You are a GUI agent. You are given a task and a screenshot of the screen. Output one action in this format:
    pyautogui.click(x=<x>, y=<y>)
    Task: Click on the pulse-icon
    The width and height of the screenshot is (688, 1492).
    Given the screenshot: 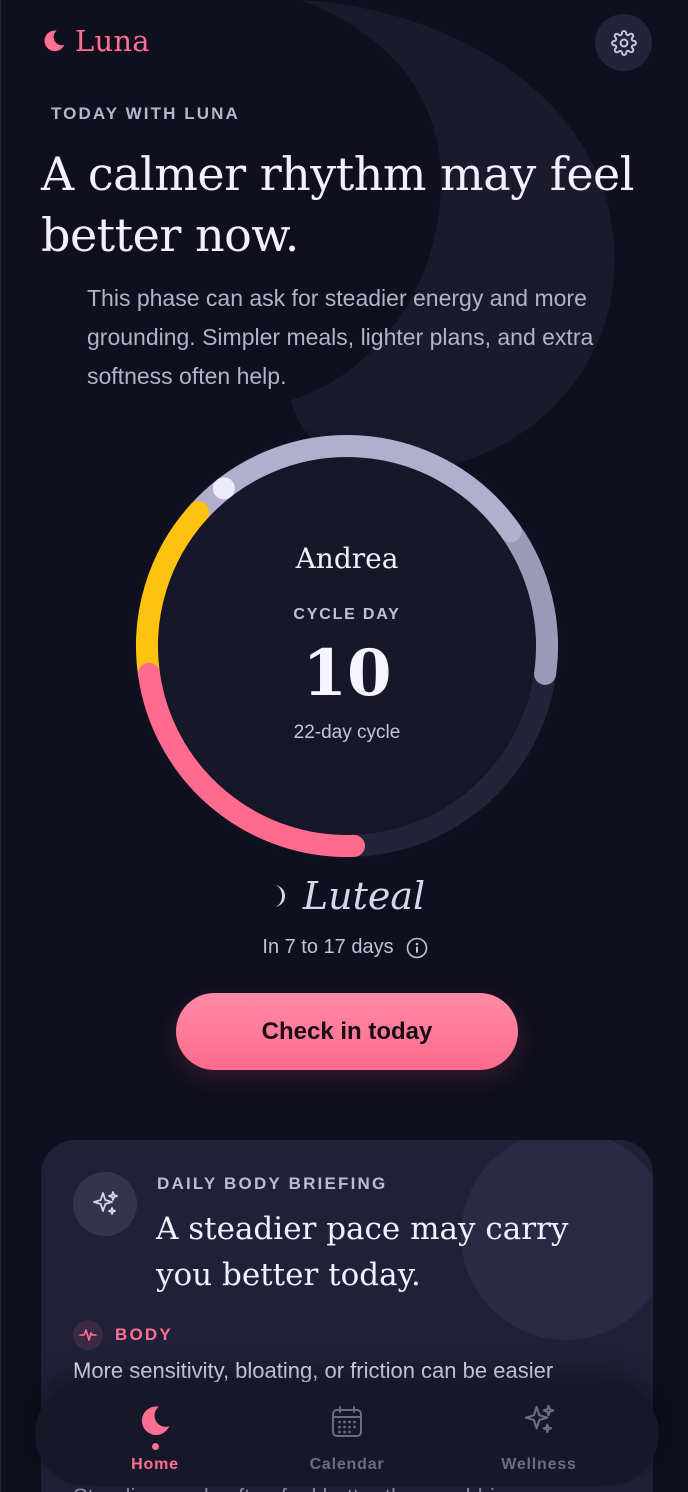 What is the action you would take?
    pyautogui.click(x=88, y=1335)
    